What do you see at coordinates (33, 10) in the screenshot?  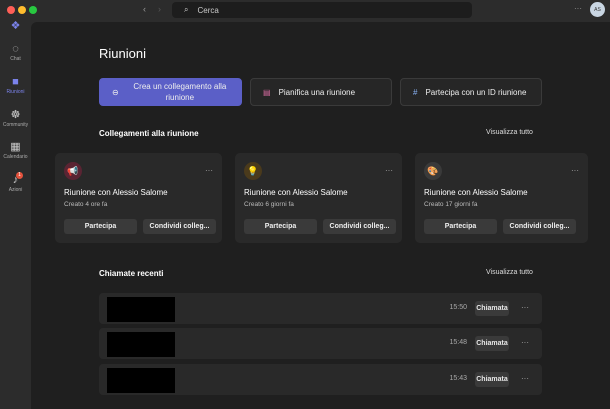 I see `maximize-window-button` at bounding box center [33, 10].